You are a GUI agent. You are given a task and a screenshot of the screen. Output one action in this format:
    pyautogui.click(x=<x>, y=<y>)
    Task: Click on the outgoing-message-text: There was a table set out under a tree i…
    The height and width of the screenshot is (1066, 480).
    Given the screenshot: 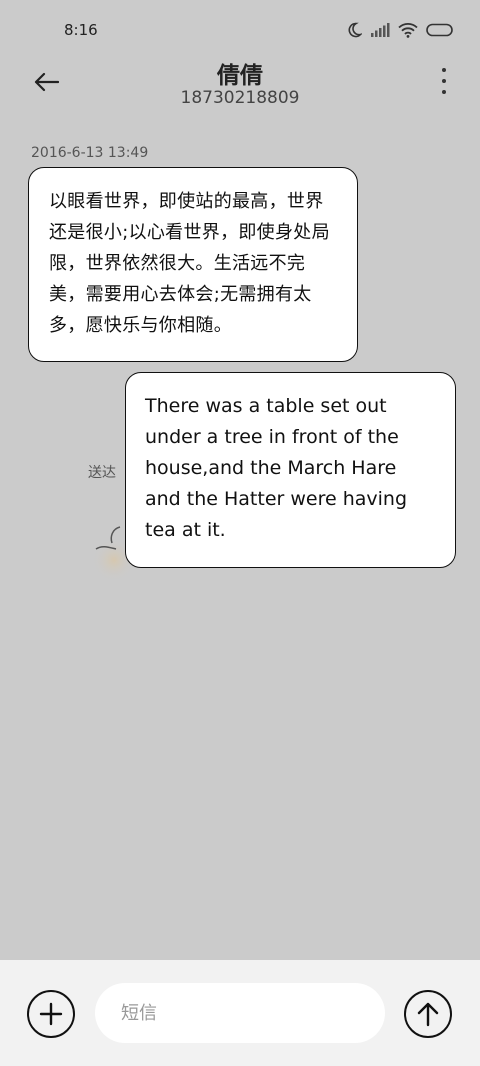 What is the action you would take?
    pyautogui.click(x=276, y=468)
    